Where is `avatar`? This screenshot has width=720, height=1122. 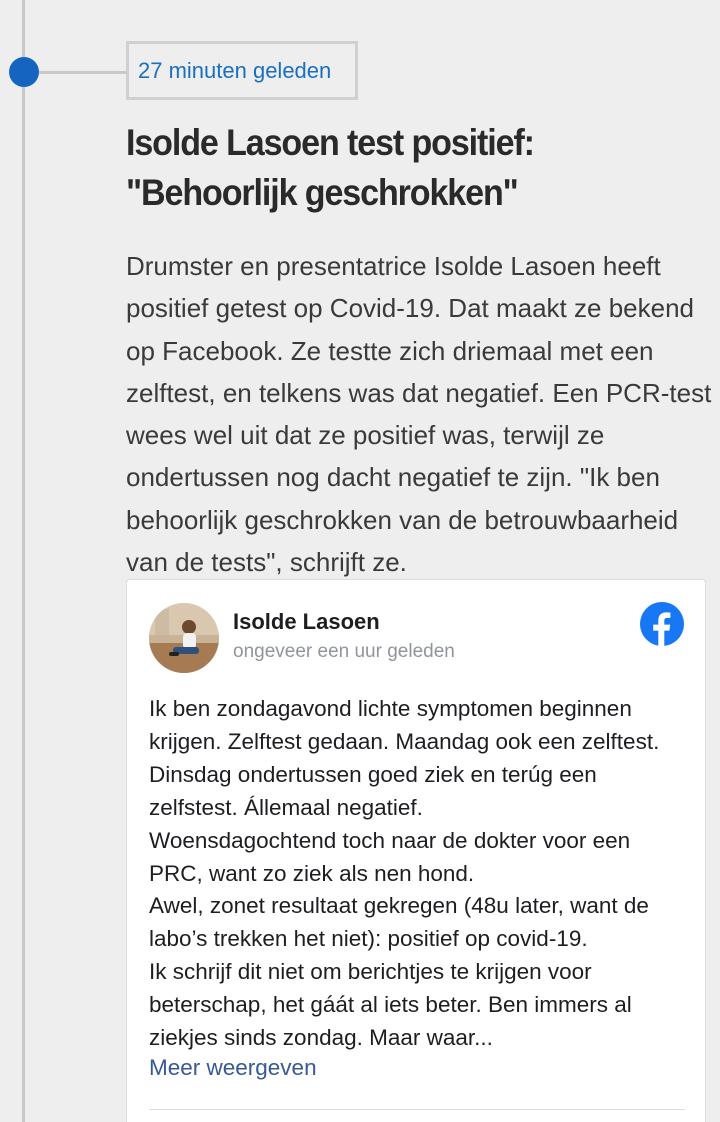 avatar is located at coordinates (184, 638).